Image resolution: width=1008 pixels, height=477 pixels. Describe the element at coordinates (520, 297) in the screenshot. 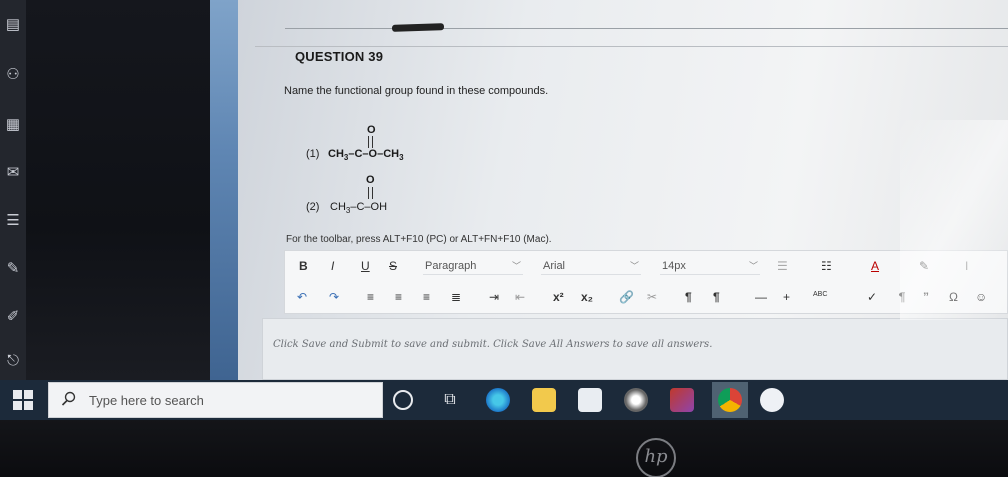

I see `outdent-icon: ⇤` at that location.